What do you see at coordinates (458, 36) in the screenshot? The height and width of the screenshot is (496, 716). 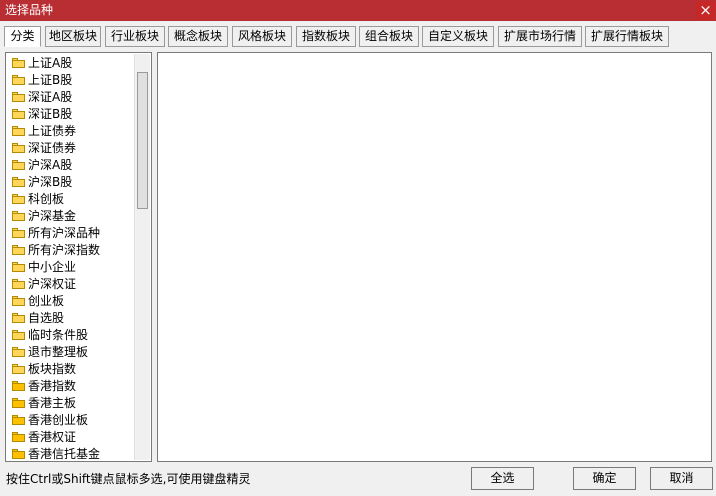 I see `tab-custom: 自定义板块` at bounding box center [458, 36].